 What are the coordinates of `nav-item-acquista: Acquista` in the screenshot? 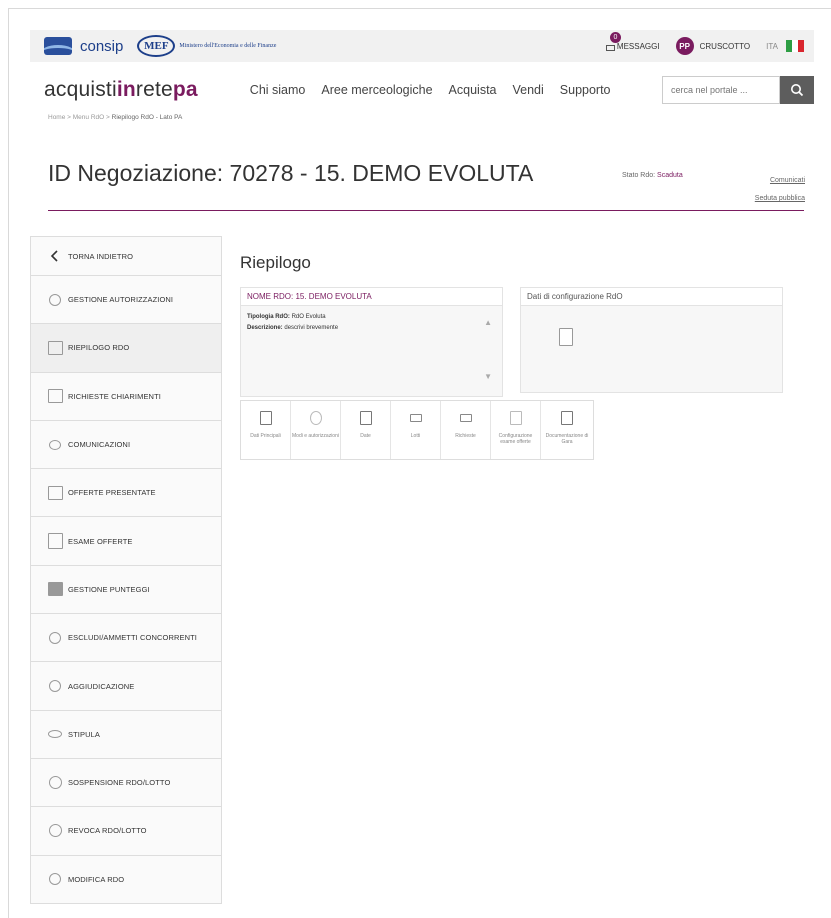 It's located at (473, 90).